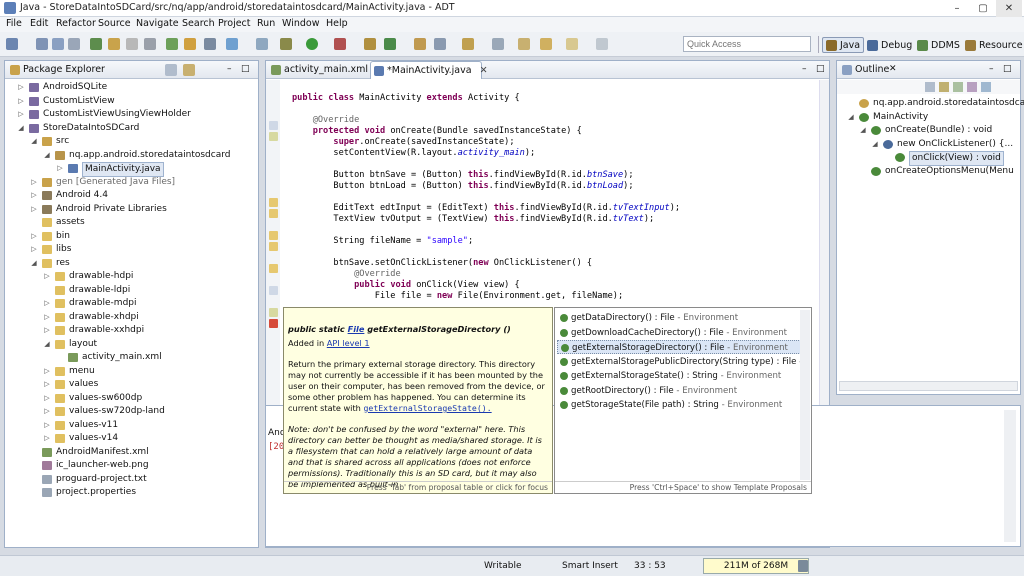 The height and width of the screenshot is (576, 1024). Describe the element at coordinates (683, 391) in the screenshot. I see `proposal-item: getRootDirectory() : File - Environment` at that location.